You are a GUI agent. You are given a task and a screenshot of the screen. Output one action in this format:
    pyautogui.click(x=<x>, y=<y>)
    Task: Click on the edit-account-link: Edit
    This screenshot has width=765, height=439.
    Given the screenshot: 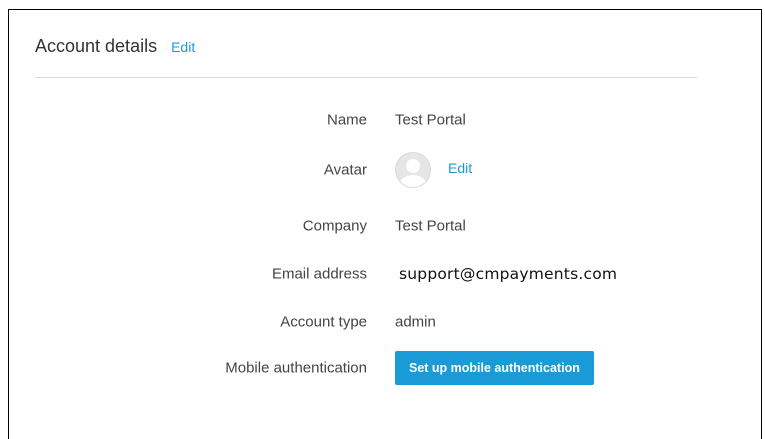 What is the action you would take?
    pyautogui.click(x=183, y=47)
    